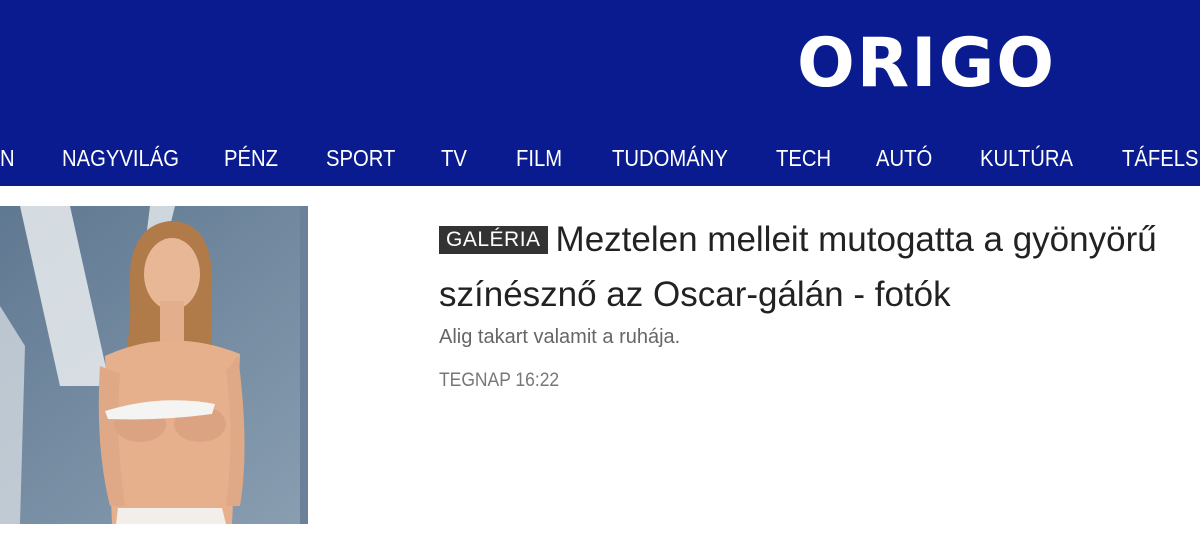 Image resolution: width=1200 pixels, height=555 pixels. What do you see at coordinates (539, 158) in the screenshot?
I see `nav-item-film: FILM` at bounding box center [539, 158].